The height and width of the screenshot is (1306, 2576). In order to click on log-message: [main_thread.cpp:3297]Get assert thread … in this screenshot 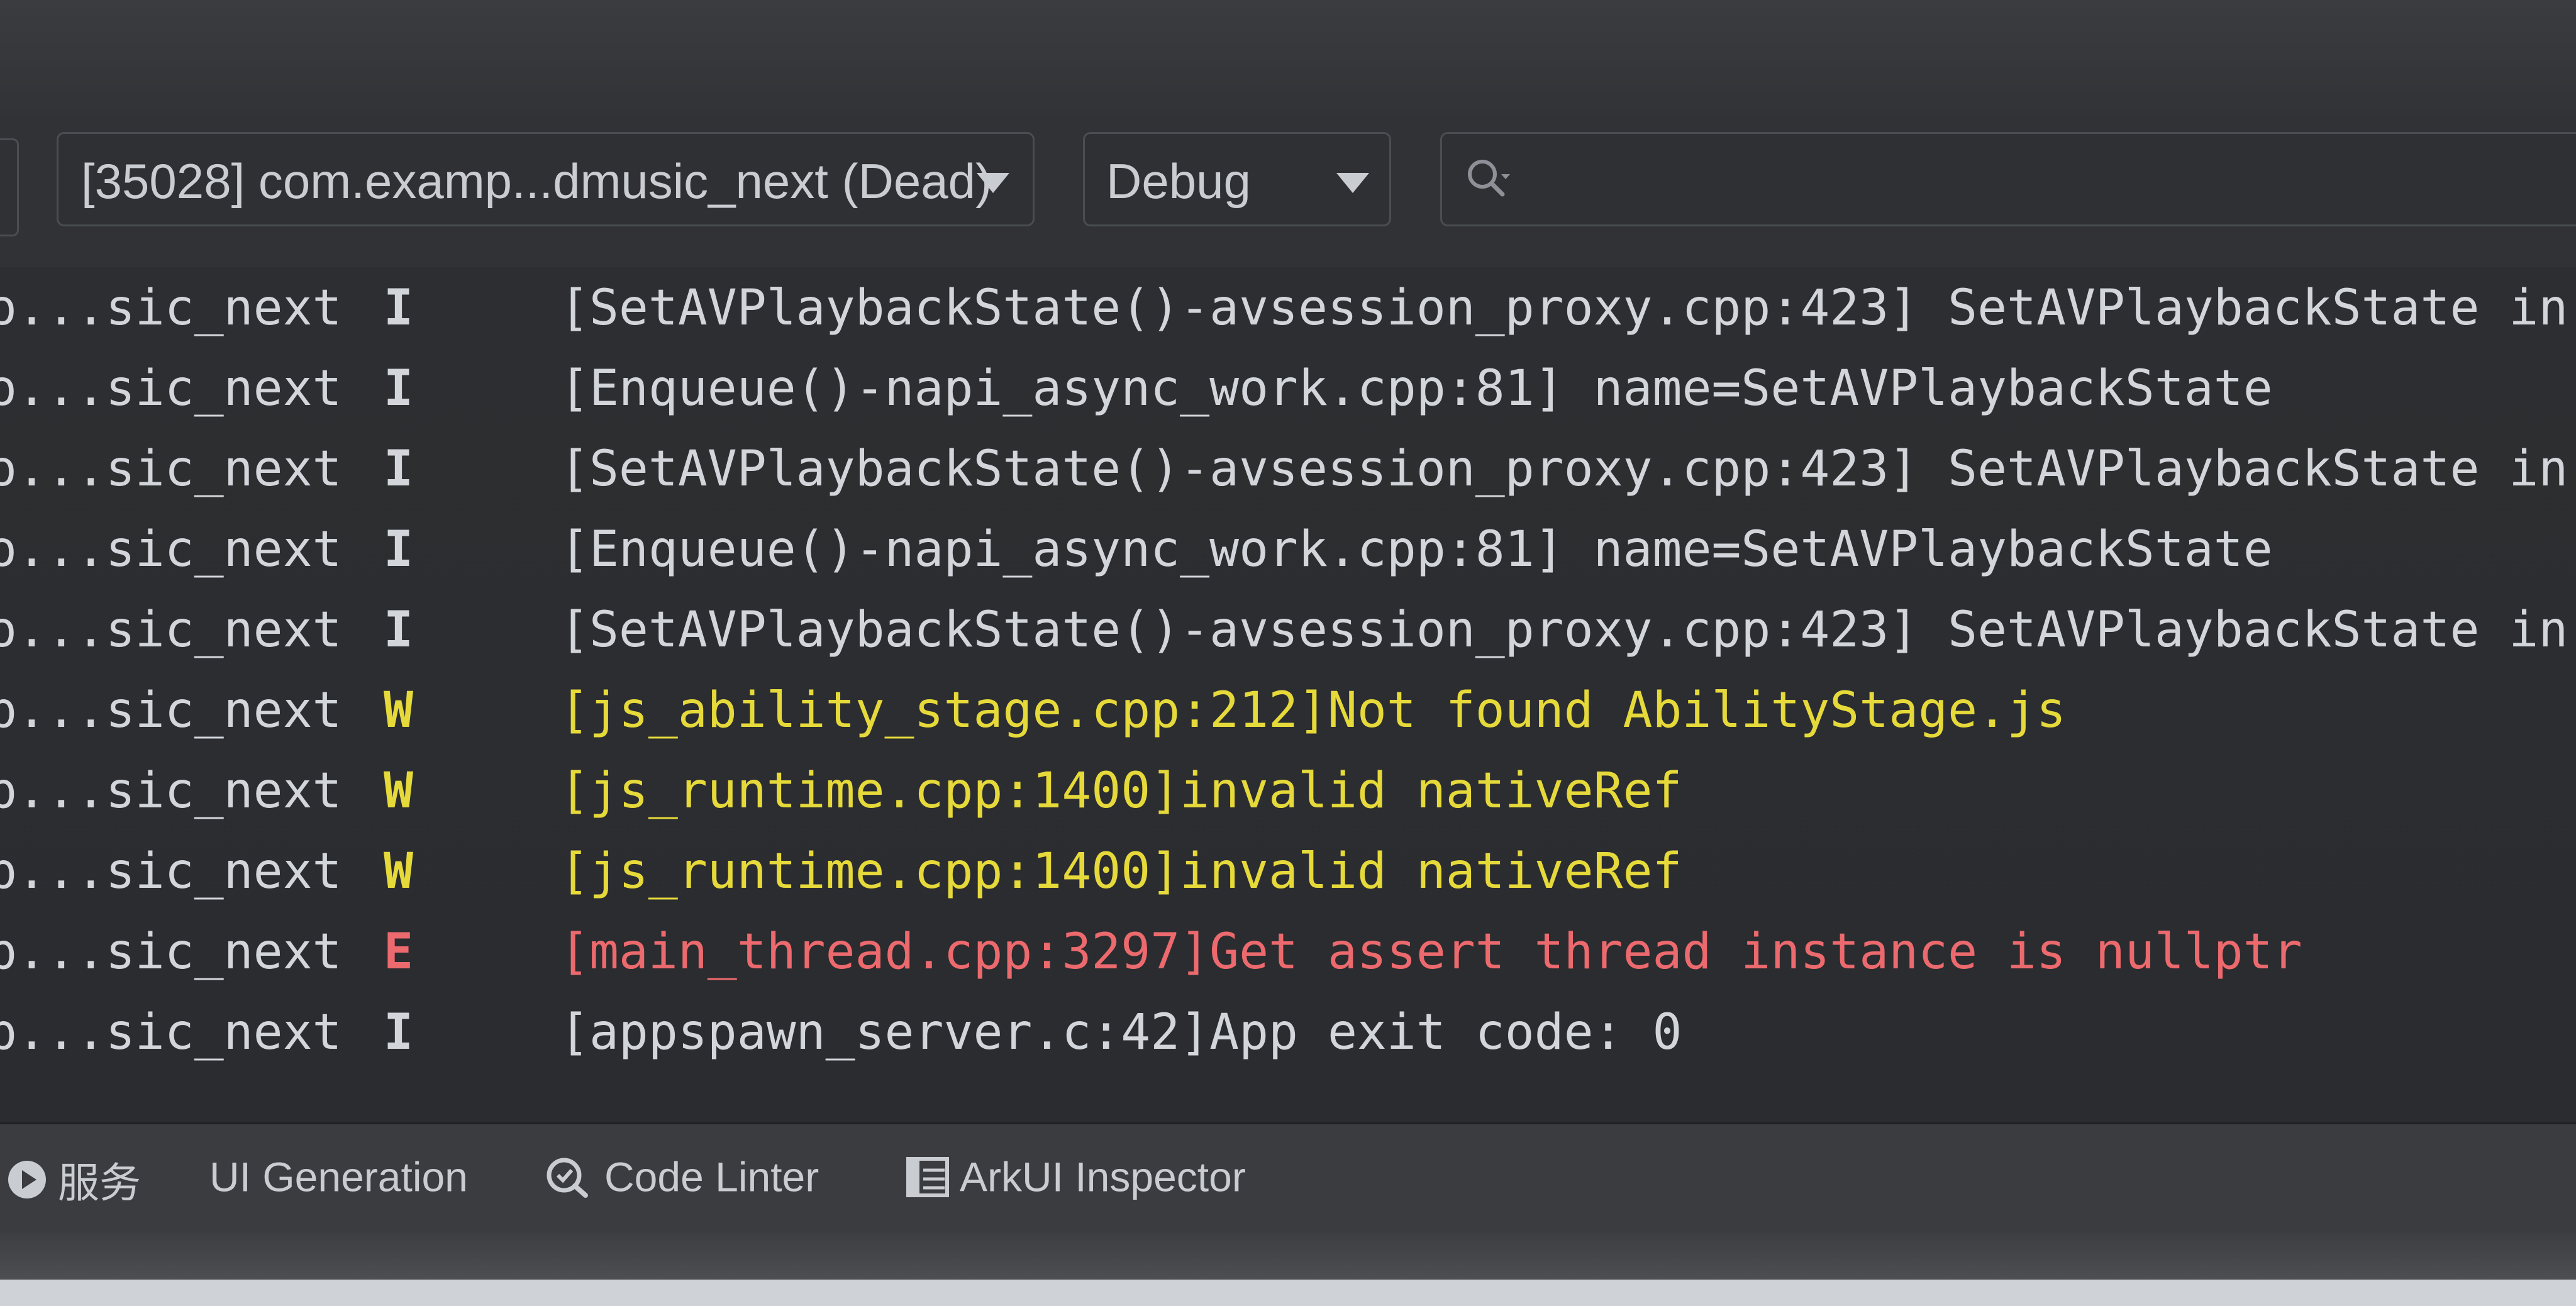, I will do `click(1431, 952)`.